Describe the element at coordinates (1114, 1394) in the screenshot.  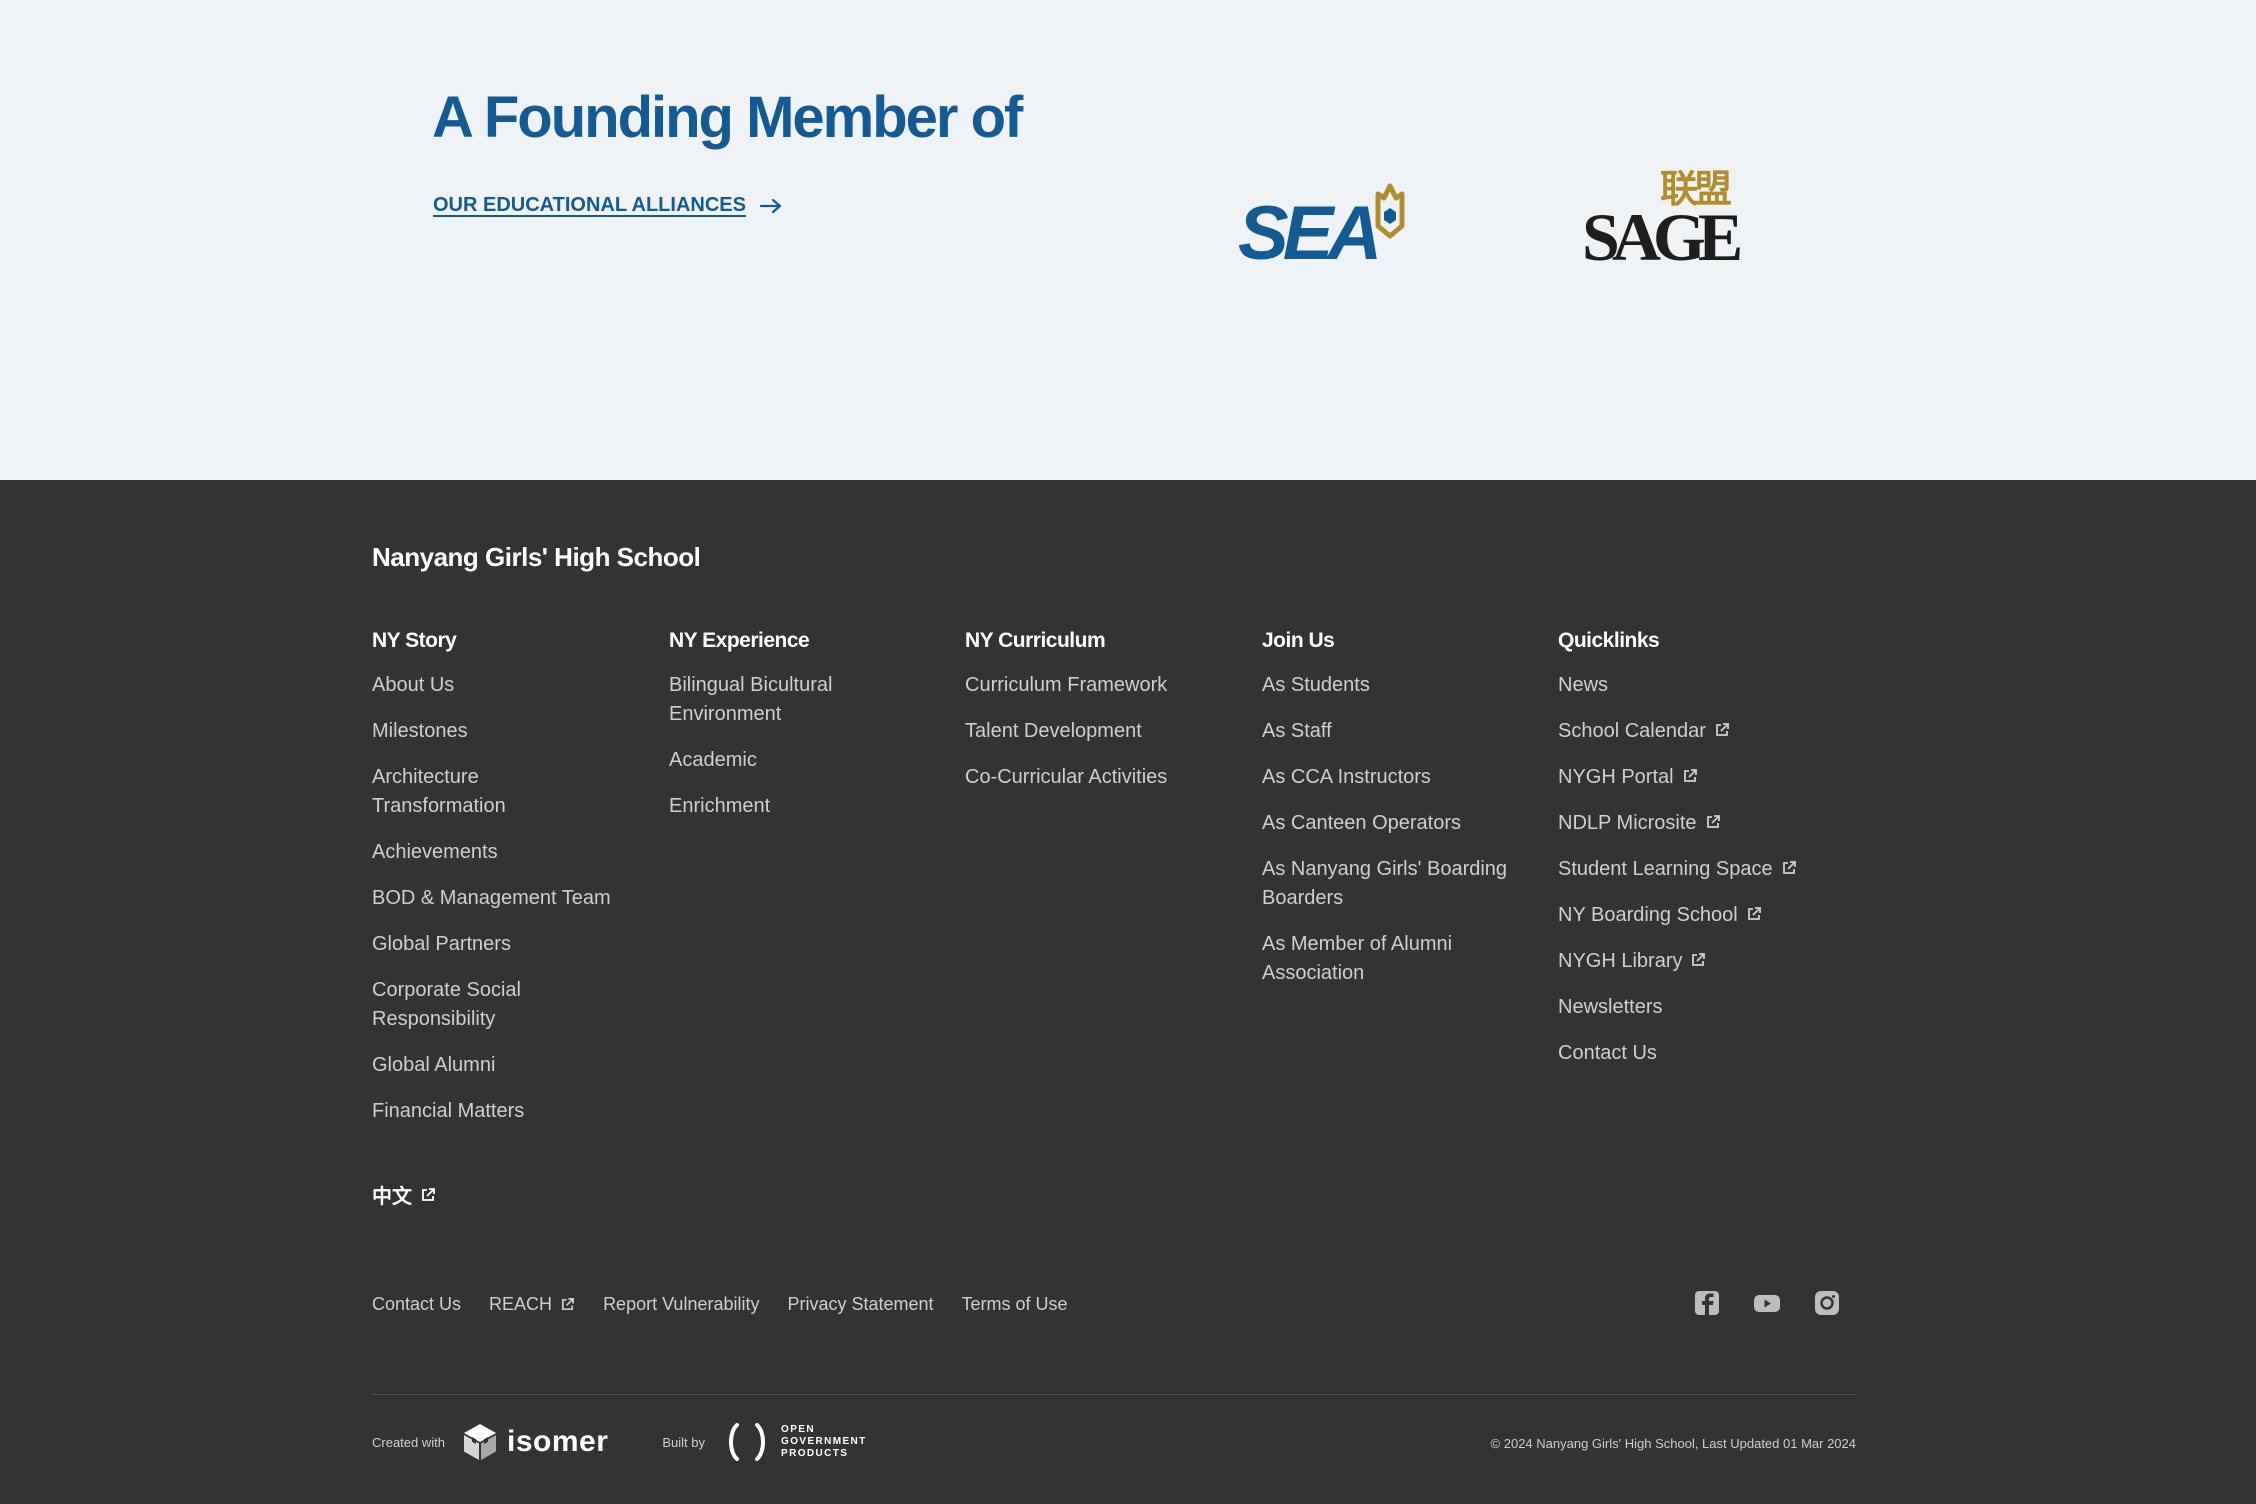
I see `footer-divider` at that location.